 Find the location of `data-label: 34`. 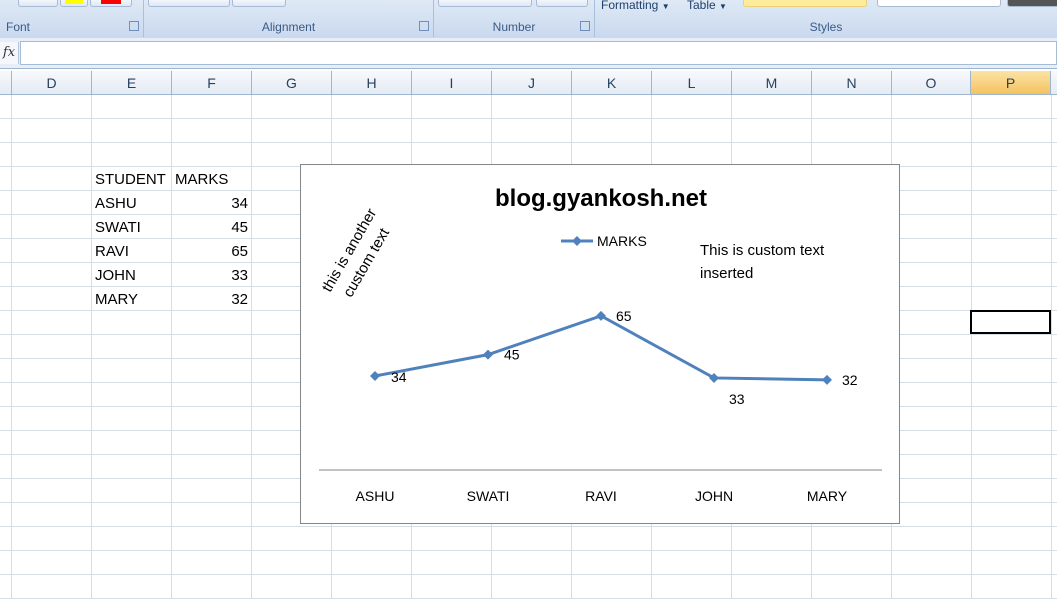

data-label: 34 is located at coordinates (399, 377).